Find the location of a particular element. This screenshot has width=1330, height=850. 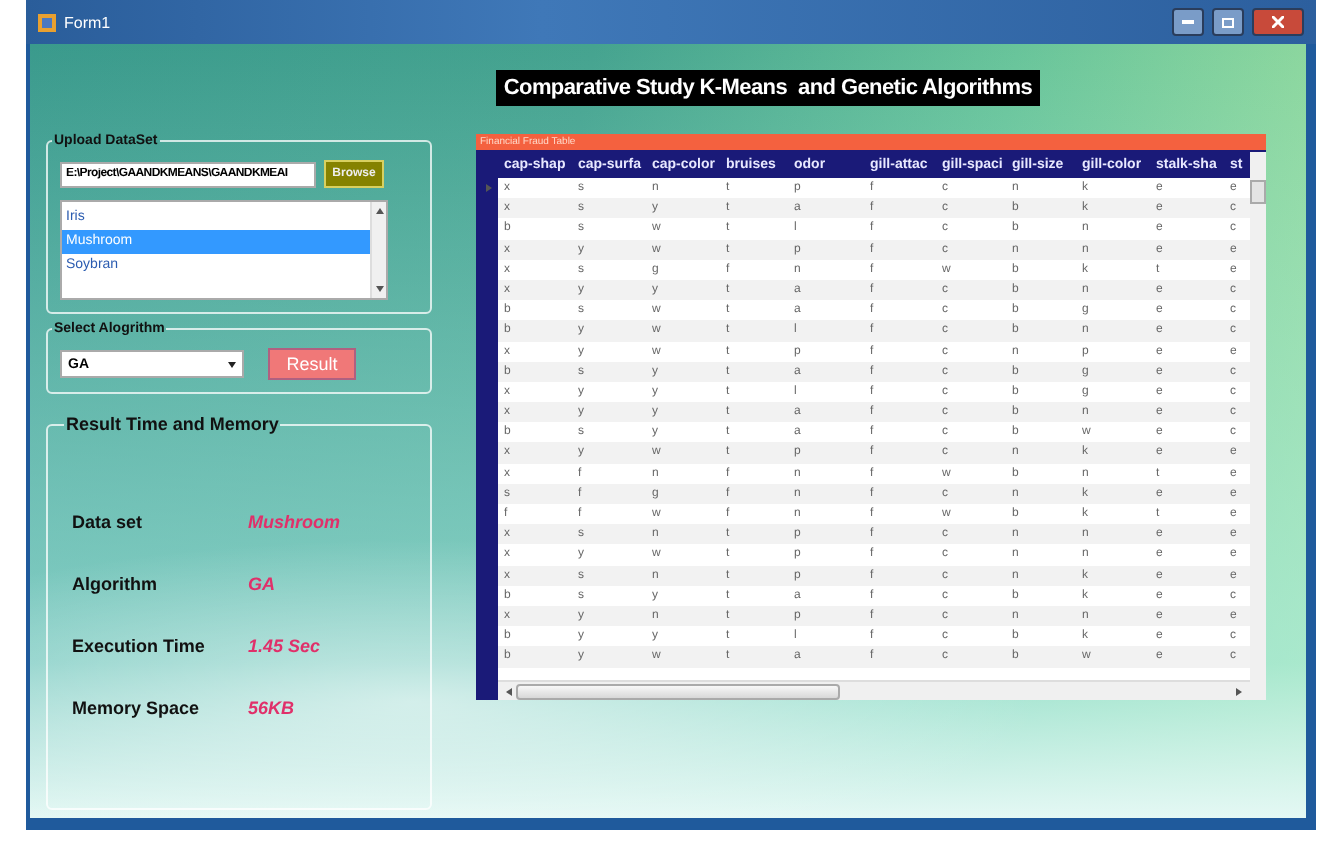

close-icon is located at coordinates (1278, 22).